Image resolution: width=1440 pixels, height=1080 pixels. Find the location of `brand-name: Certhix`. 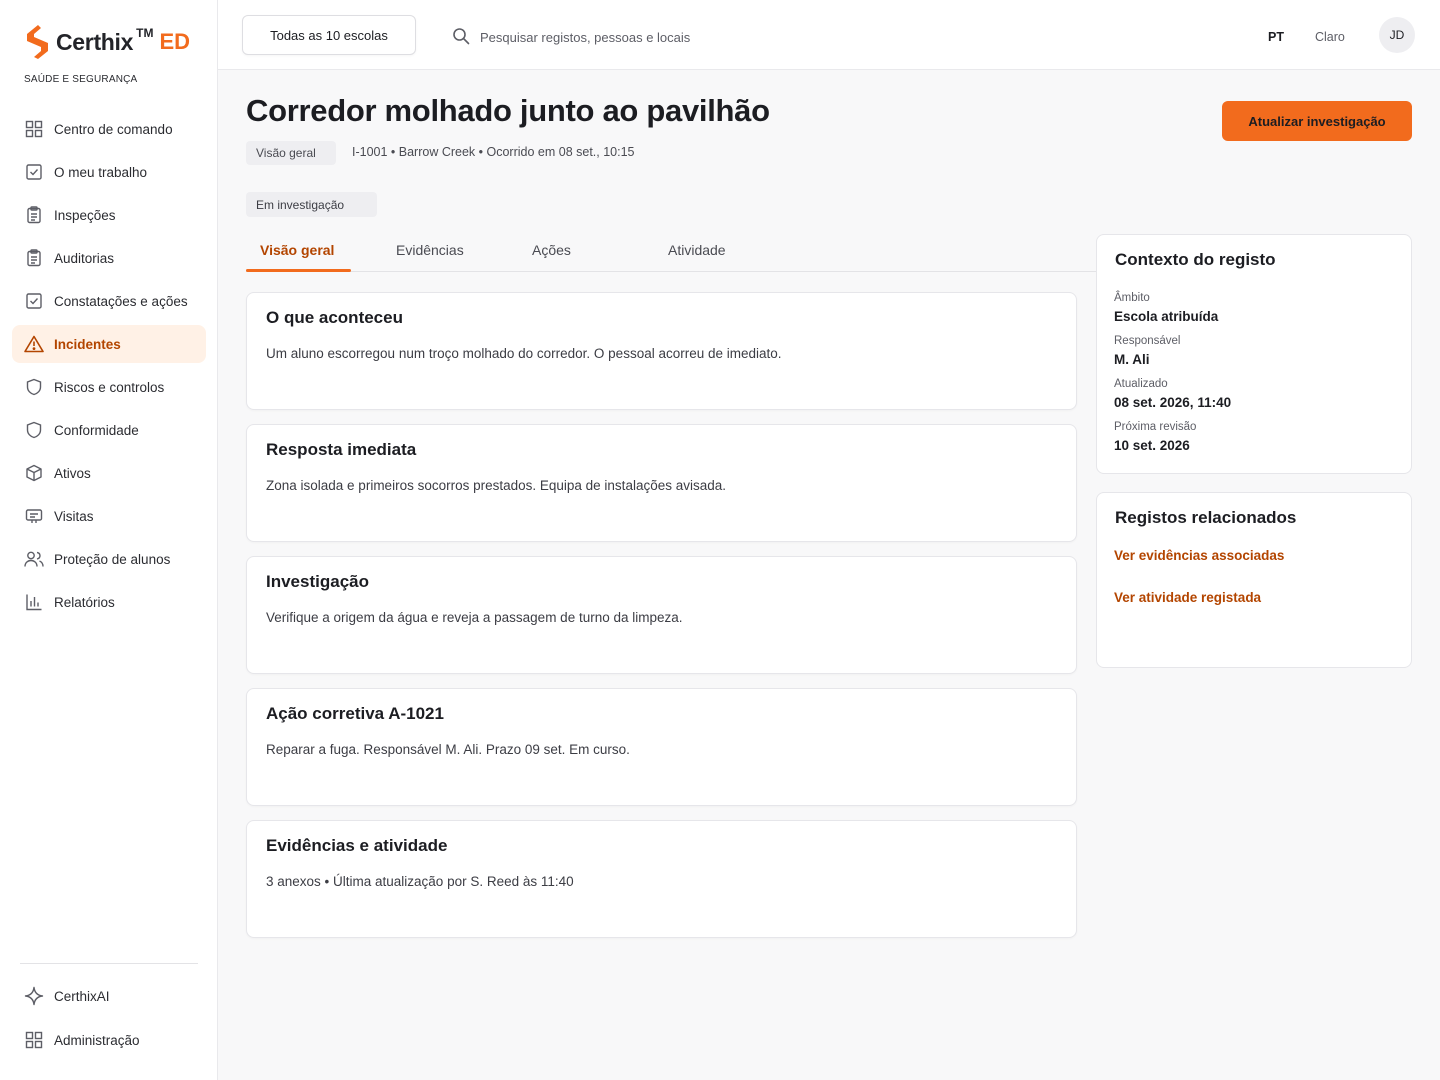

brand-name: Certhix is located at coordinates (95, 41).